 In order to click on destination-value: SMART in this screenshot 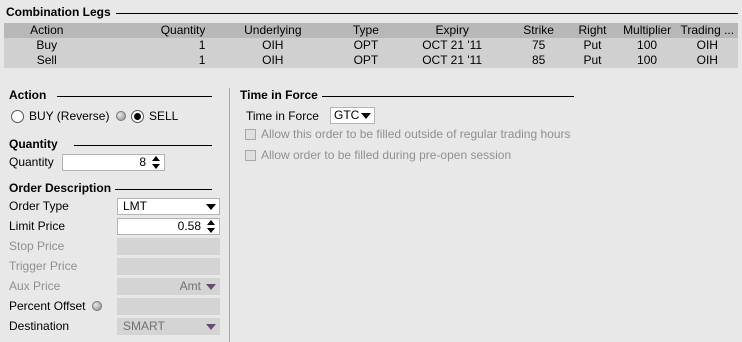, I will do `click(144, 326)`.